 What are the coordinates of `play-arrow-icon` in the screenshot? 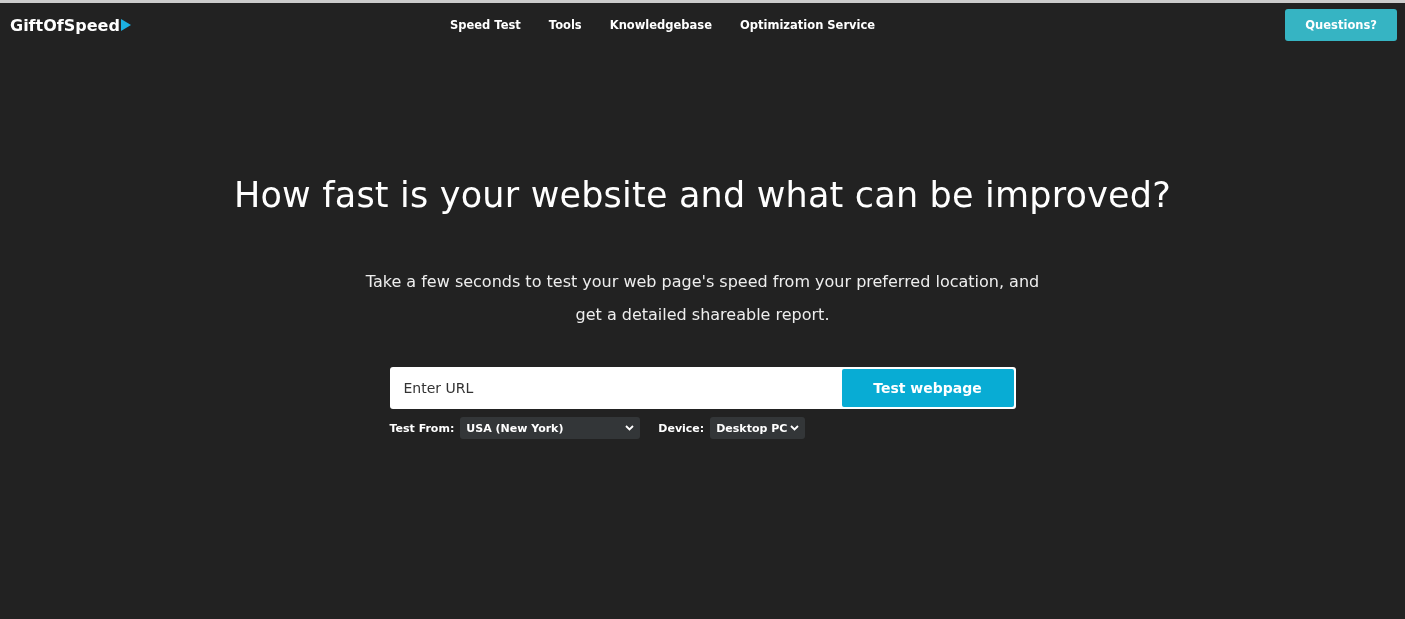 It's located at (125, 25).